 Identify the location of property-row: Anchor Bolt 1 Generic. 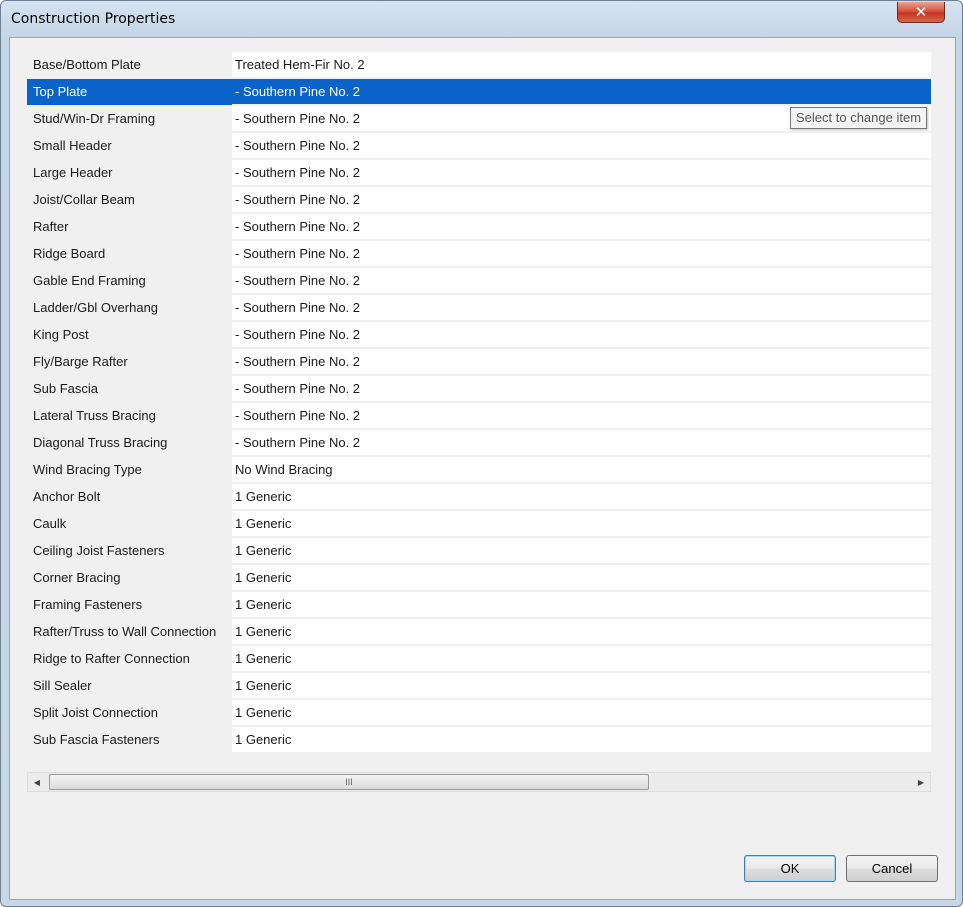
(479, 497).